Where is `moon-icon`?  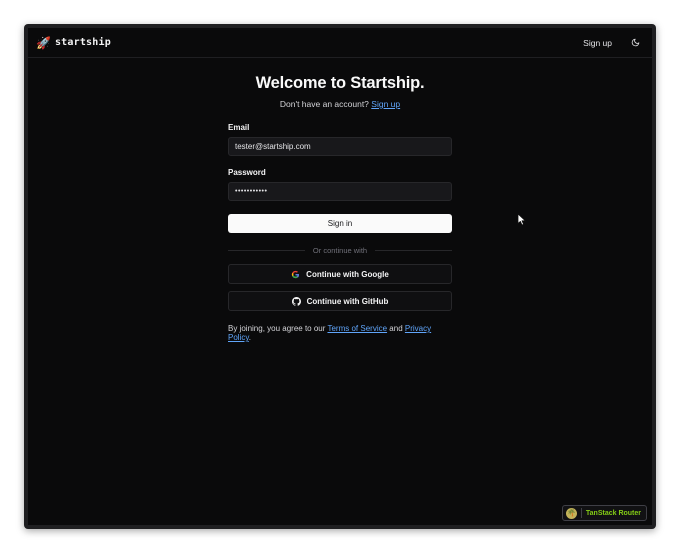
moon-icon is located at coordinates (635, 43).